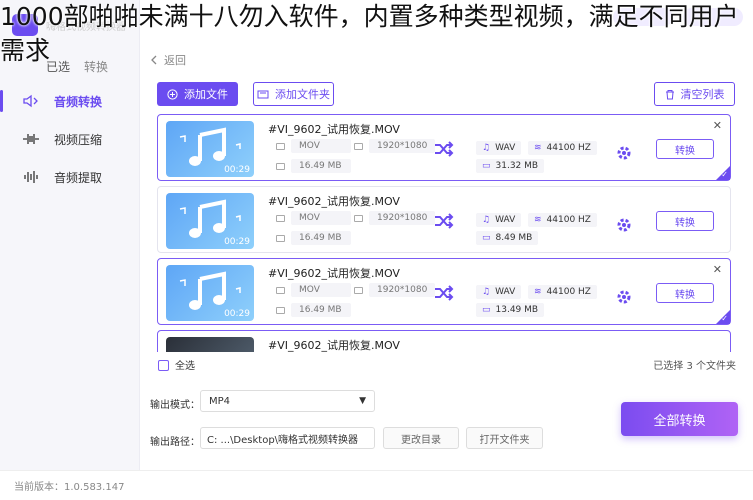 The width and height of the screenshot is (753, 500). Describe the element at coordinates (154, 60) in the screenshot. I see `chevron-left-icon` at that location.